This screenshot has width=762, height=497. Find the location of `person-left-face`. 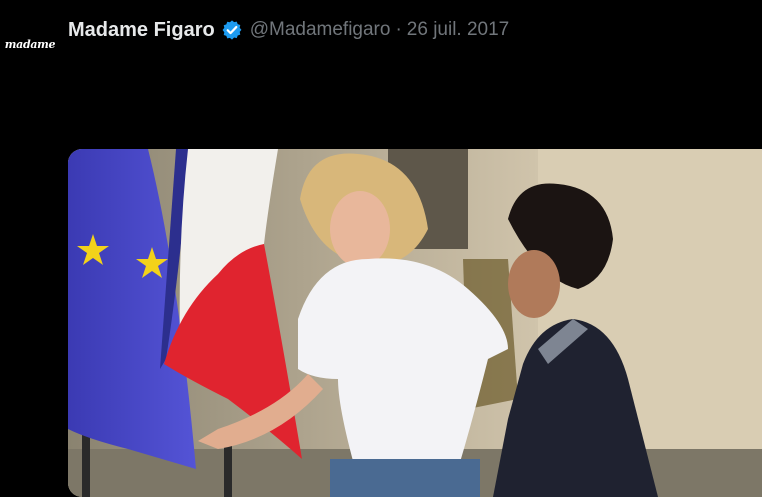

person-left-face is located at coordinates (360, 229).